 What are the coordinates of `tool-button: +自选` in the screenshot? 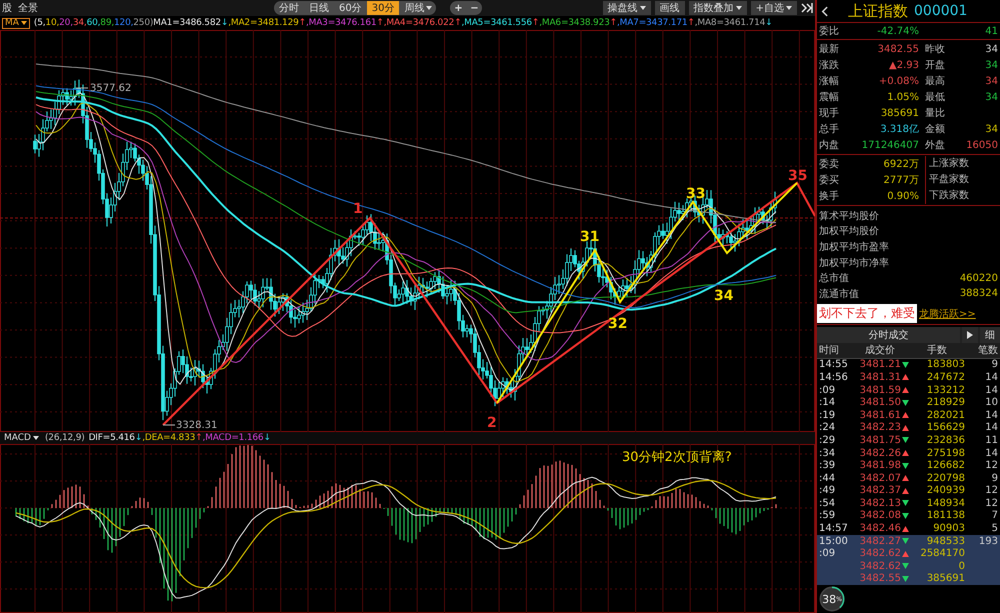 It's located at (773, 8).